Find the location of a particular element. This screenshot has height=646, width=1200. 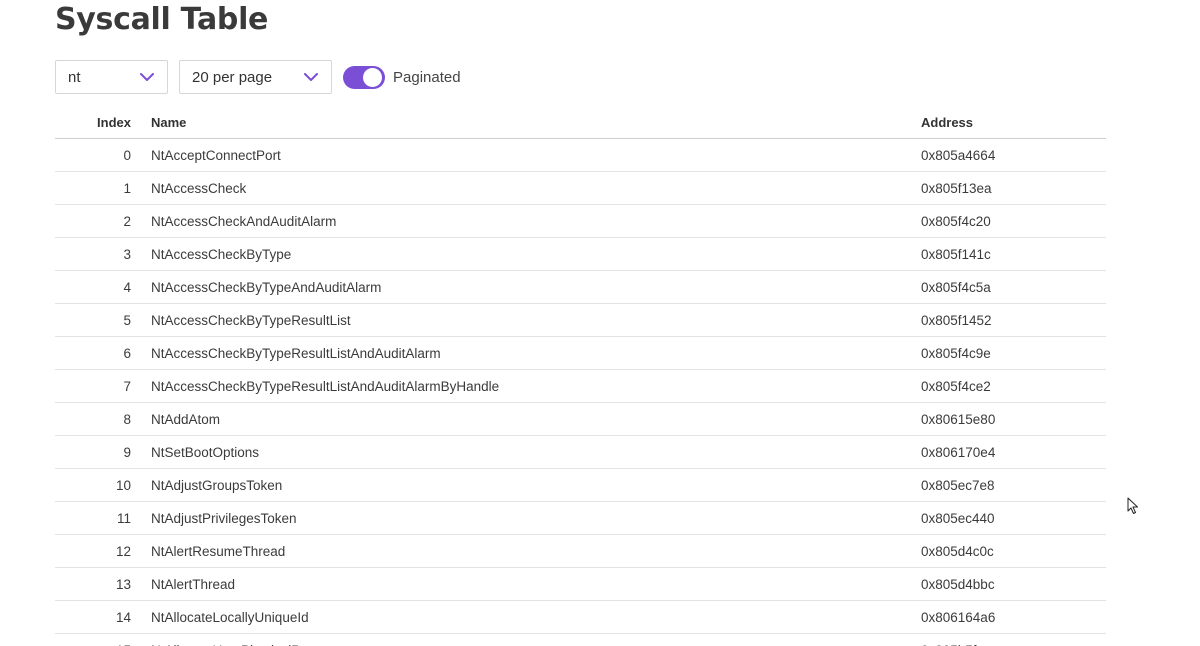

table-row: 11 NtAdjustPrivilegesToken 0x805ec440 is located at coordinates (580, 518).